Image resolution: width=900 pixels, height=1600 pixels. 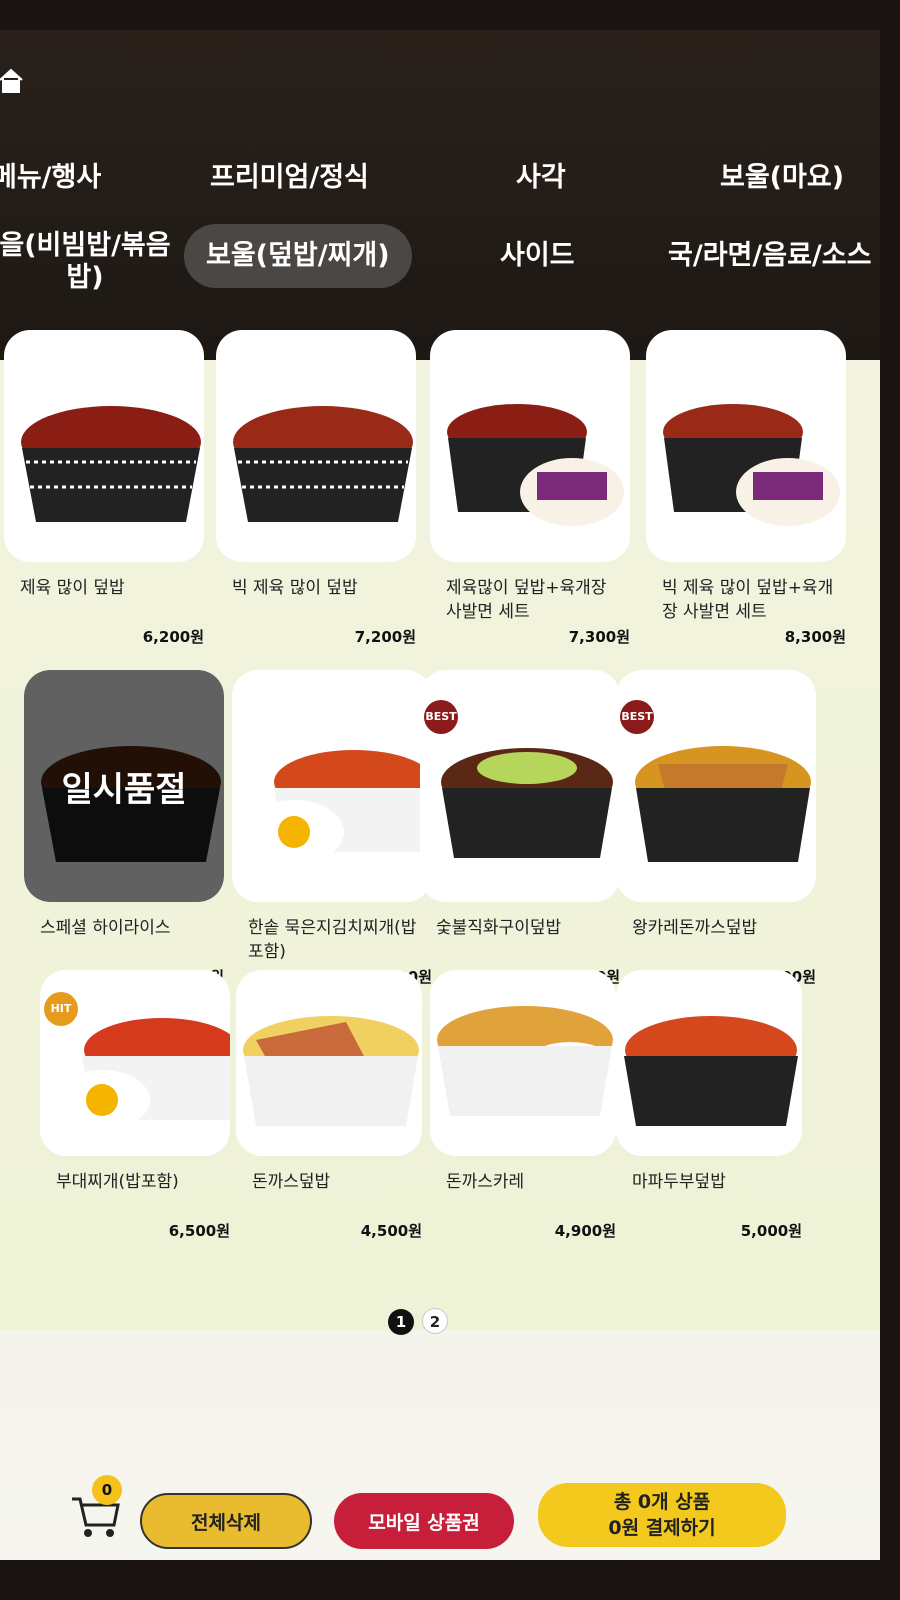 What do you see at coordinates (662, 1515) in the screenshot?
I see `pay-button: 총 0개 상품 0원 결제하기` at bounding box center [662, 1515].